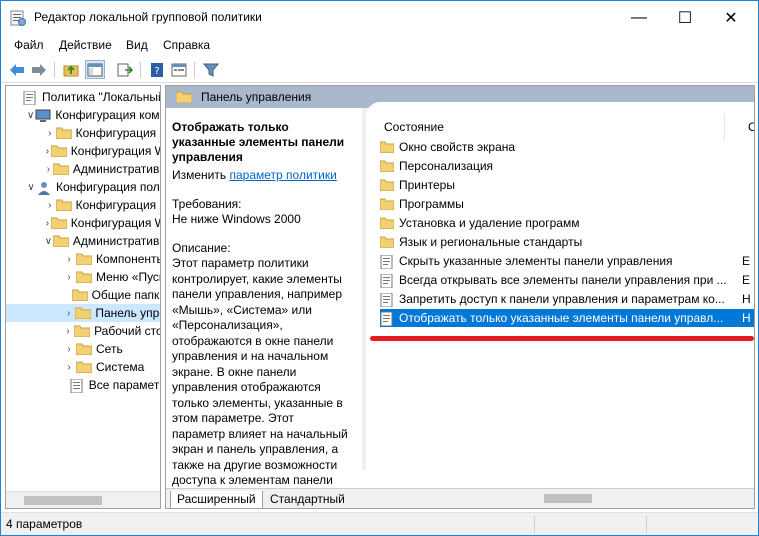 Image resolution: width=759 pixels, height=536 pixels. I want to click on tree-item: ∨ Конфигурация поль, so click(83, 187).